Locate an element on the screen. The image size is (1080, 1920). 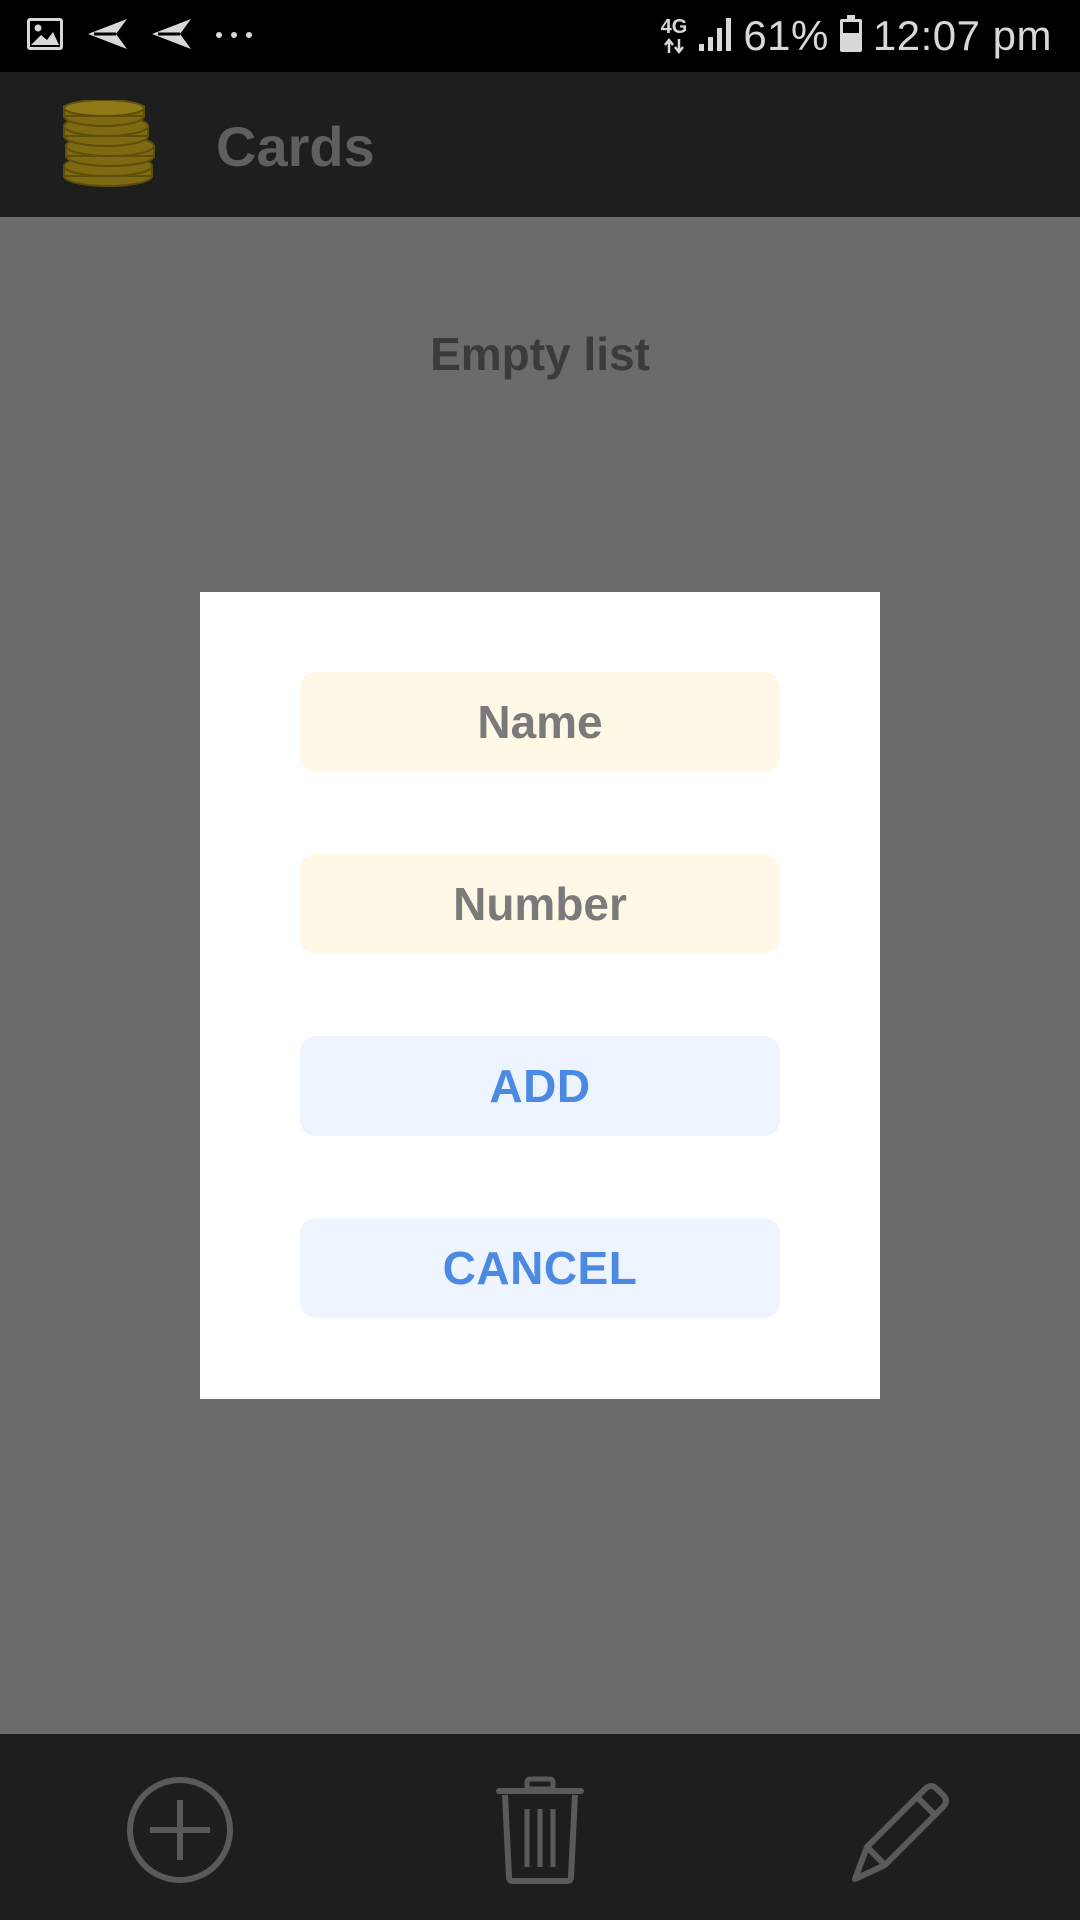
image-icon is located at coordinates (45, 36).